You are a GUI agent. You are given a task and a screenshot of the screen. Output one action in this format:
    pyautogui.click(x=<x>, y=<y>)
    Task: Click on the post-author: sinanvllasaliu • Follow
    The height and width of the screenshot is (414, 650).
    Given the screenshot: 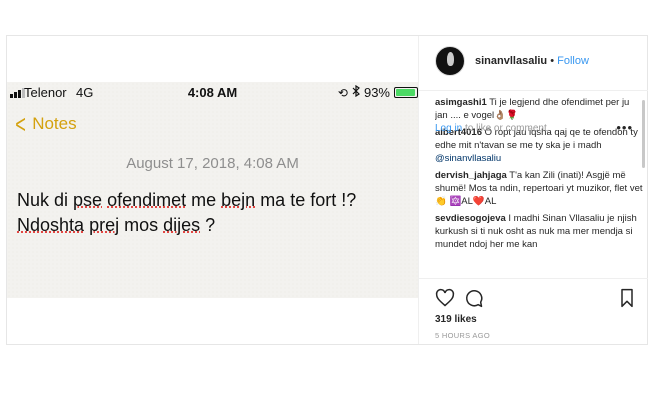 What is the action you would take?
    pyautogui.click(x=532, y=61)
    